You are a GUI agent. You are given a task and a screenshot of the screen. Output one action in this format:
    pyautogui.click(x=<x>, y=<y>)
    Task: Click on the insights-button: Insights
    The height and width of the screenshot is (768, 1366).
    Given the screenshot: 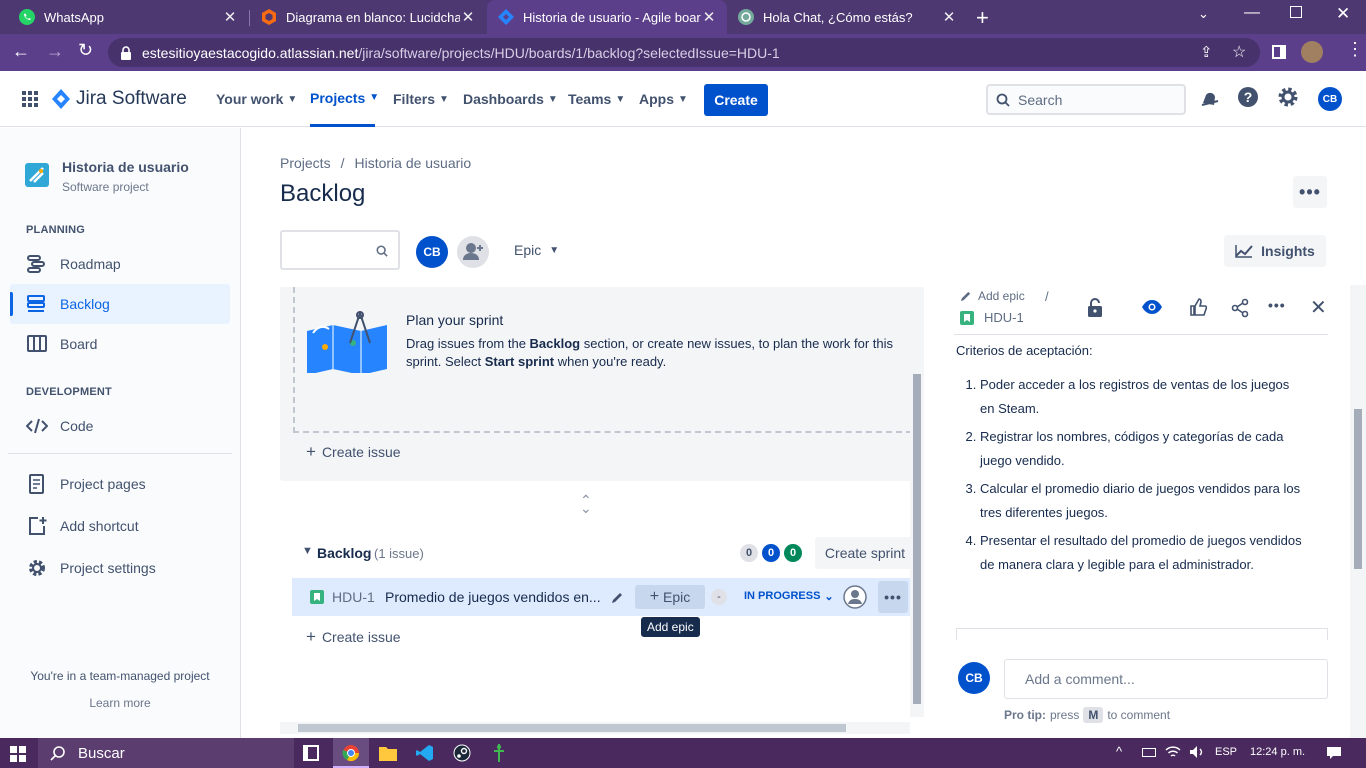 What is the action you would take?
    pyautogui.click(x=1275, y=251)
    